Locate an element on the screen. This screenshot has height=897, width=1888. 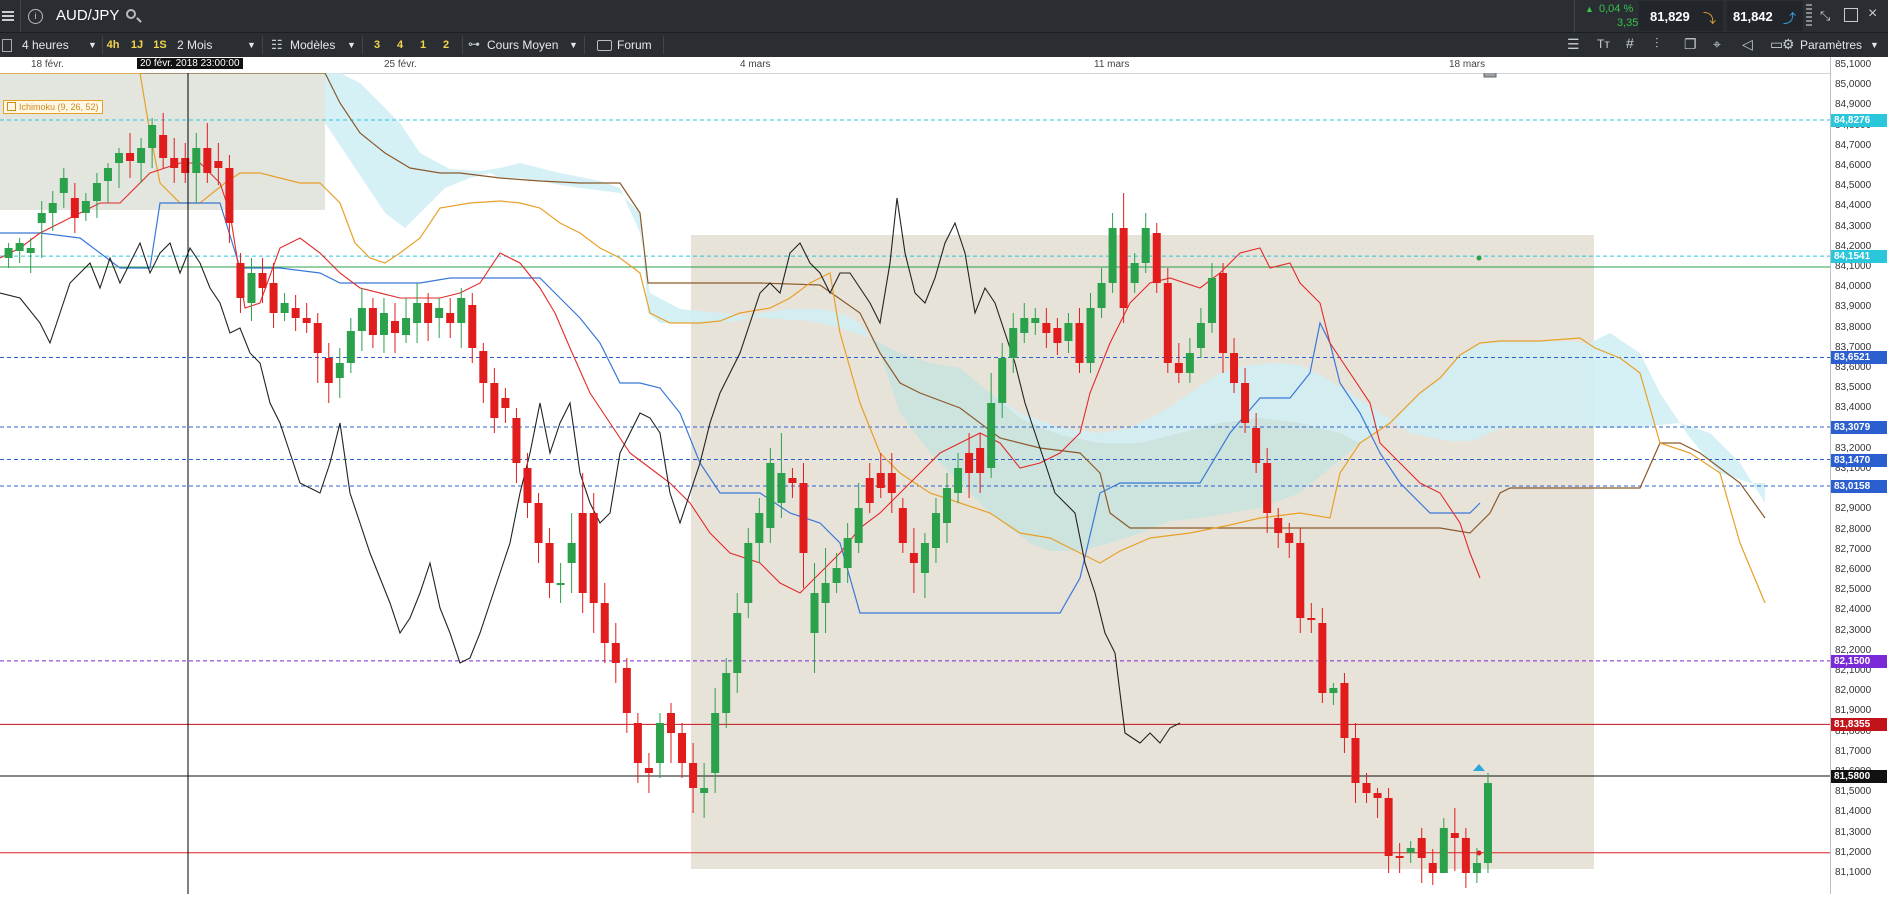
price-tick-label: 81,1000 is located at coordinates (1853, 872).